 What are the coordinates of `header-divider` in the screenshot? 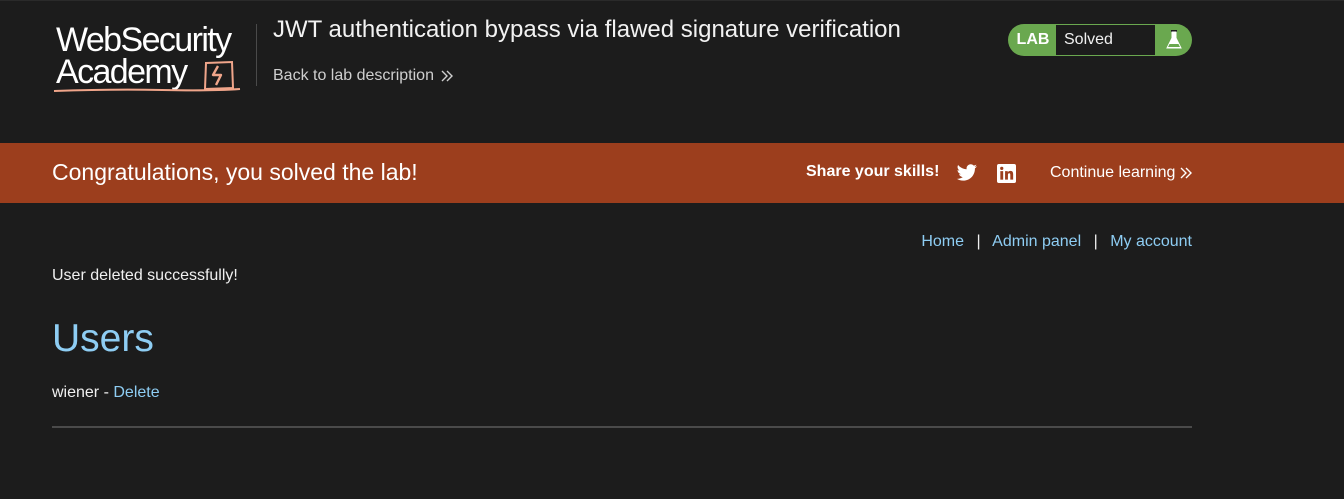 It's located at (256, 55).